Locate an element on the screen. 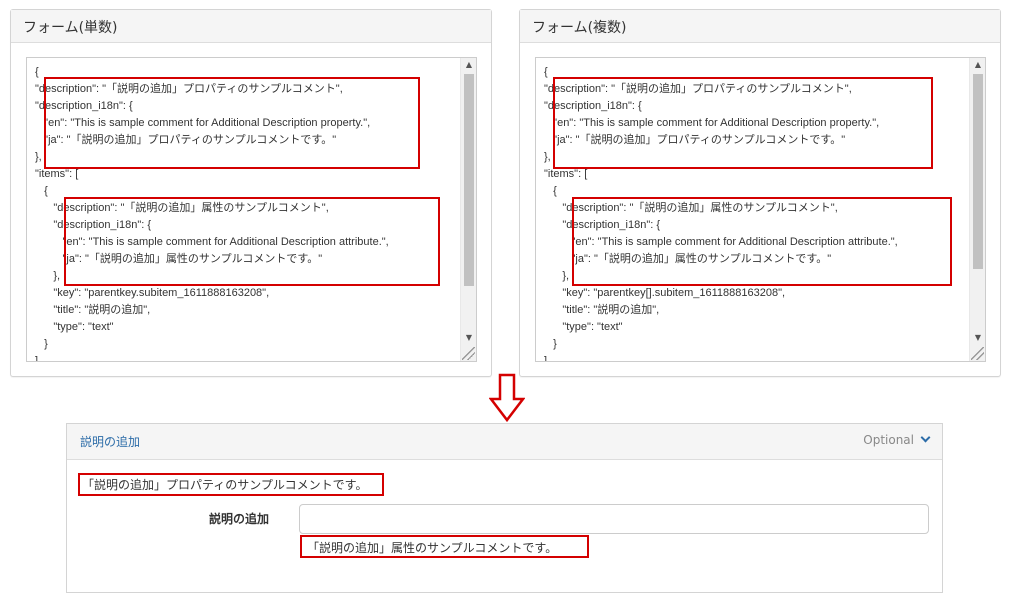 This screenshot has width=1013, height=598. section-header: 説明の追加 Optional is located at coordinates (504, 442).